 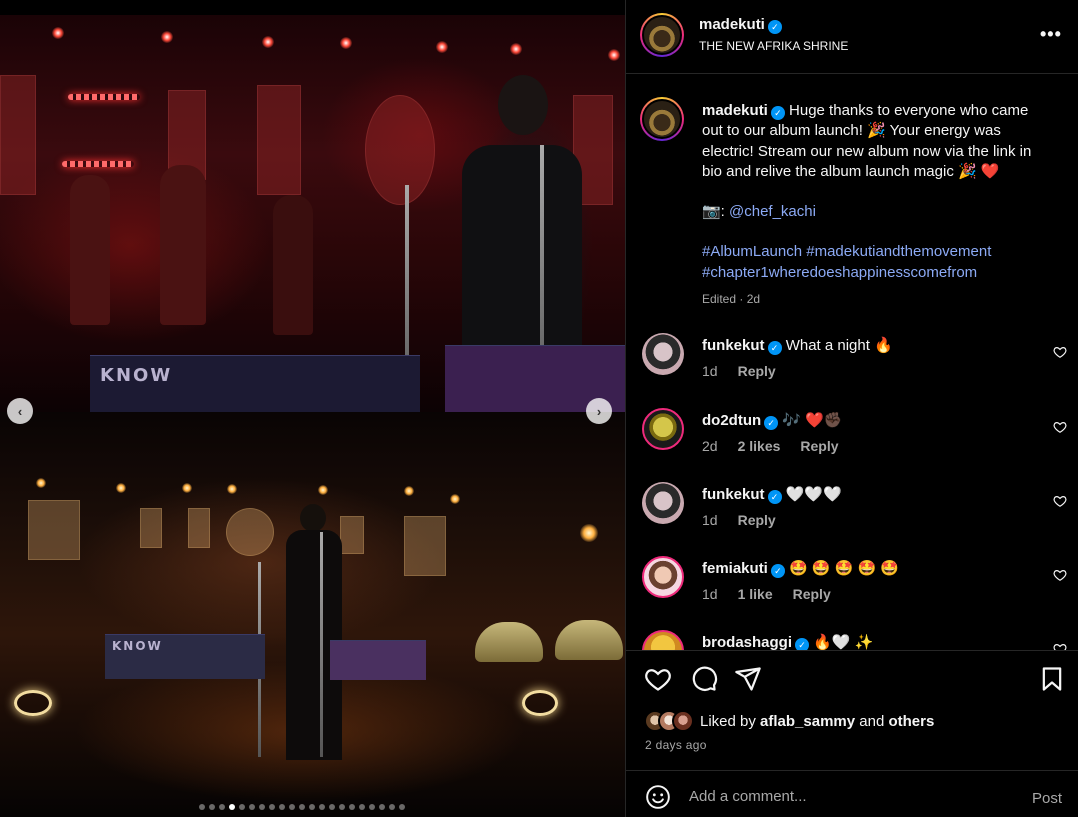 I want to click on mic-stand, so click(x=321, y=644).